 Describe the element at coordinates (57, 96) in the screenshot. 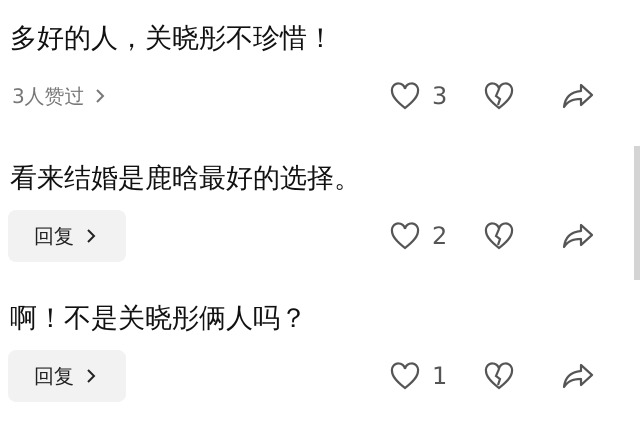

I see `likers-link: 3人赞过` at that location.